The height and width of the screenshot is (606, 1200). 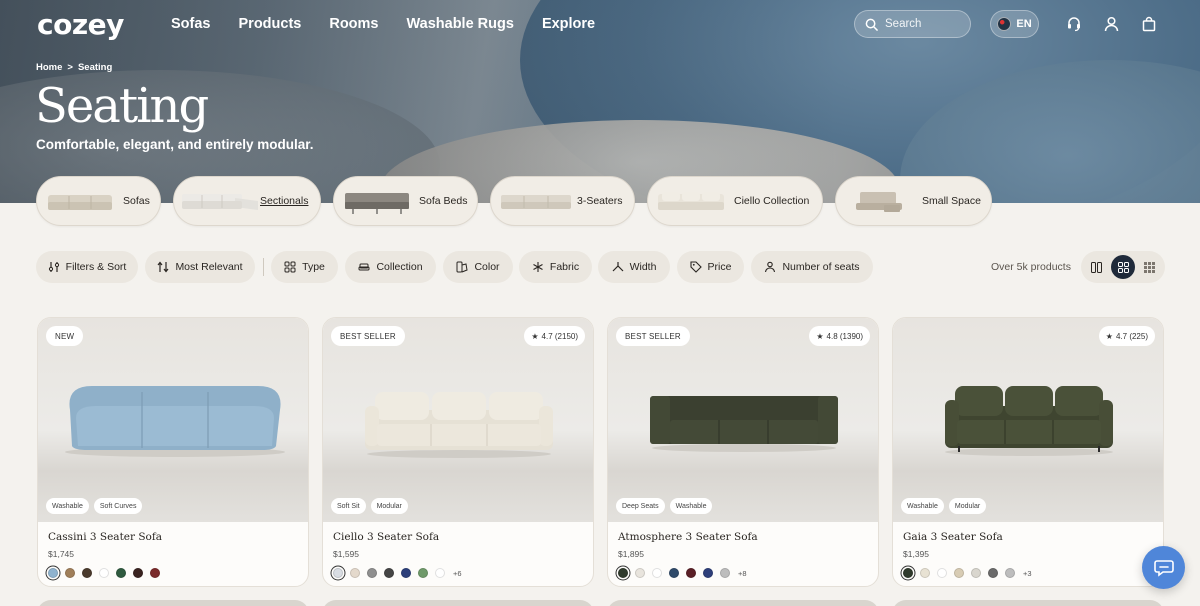 What do you see at coordinates (1123, 267) in the screenshot?
I see `view-four-column-button` at bounding box center [1123, 267].